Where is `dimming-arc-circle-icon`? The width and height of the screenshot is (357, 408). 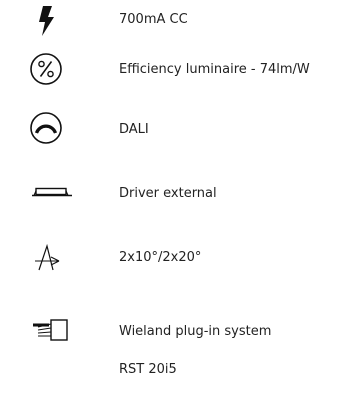 dimming-arc-circle-icon is located at coordinates (46, 130).